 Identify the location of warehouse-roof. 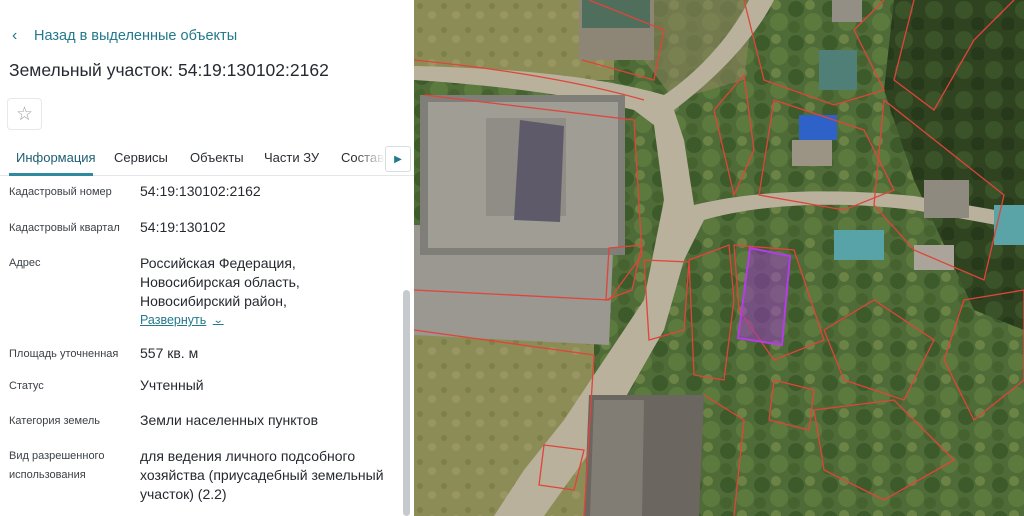
(616, 14).